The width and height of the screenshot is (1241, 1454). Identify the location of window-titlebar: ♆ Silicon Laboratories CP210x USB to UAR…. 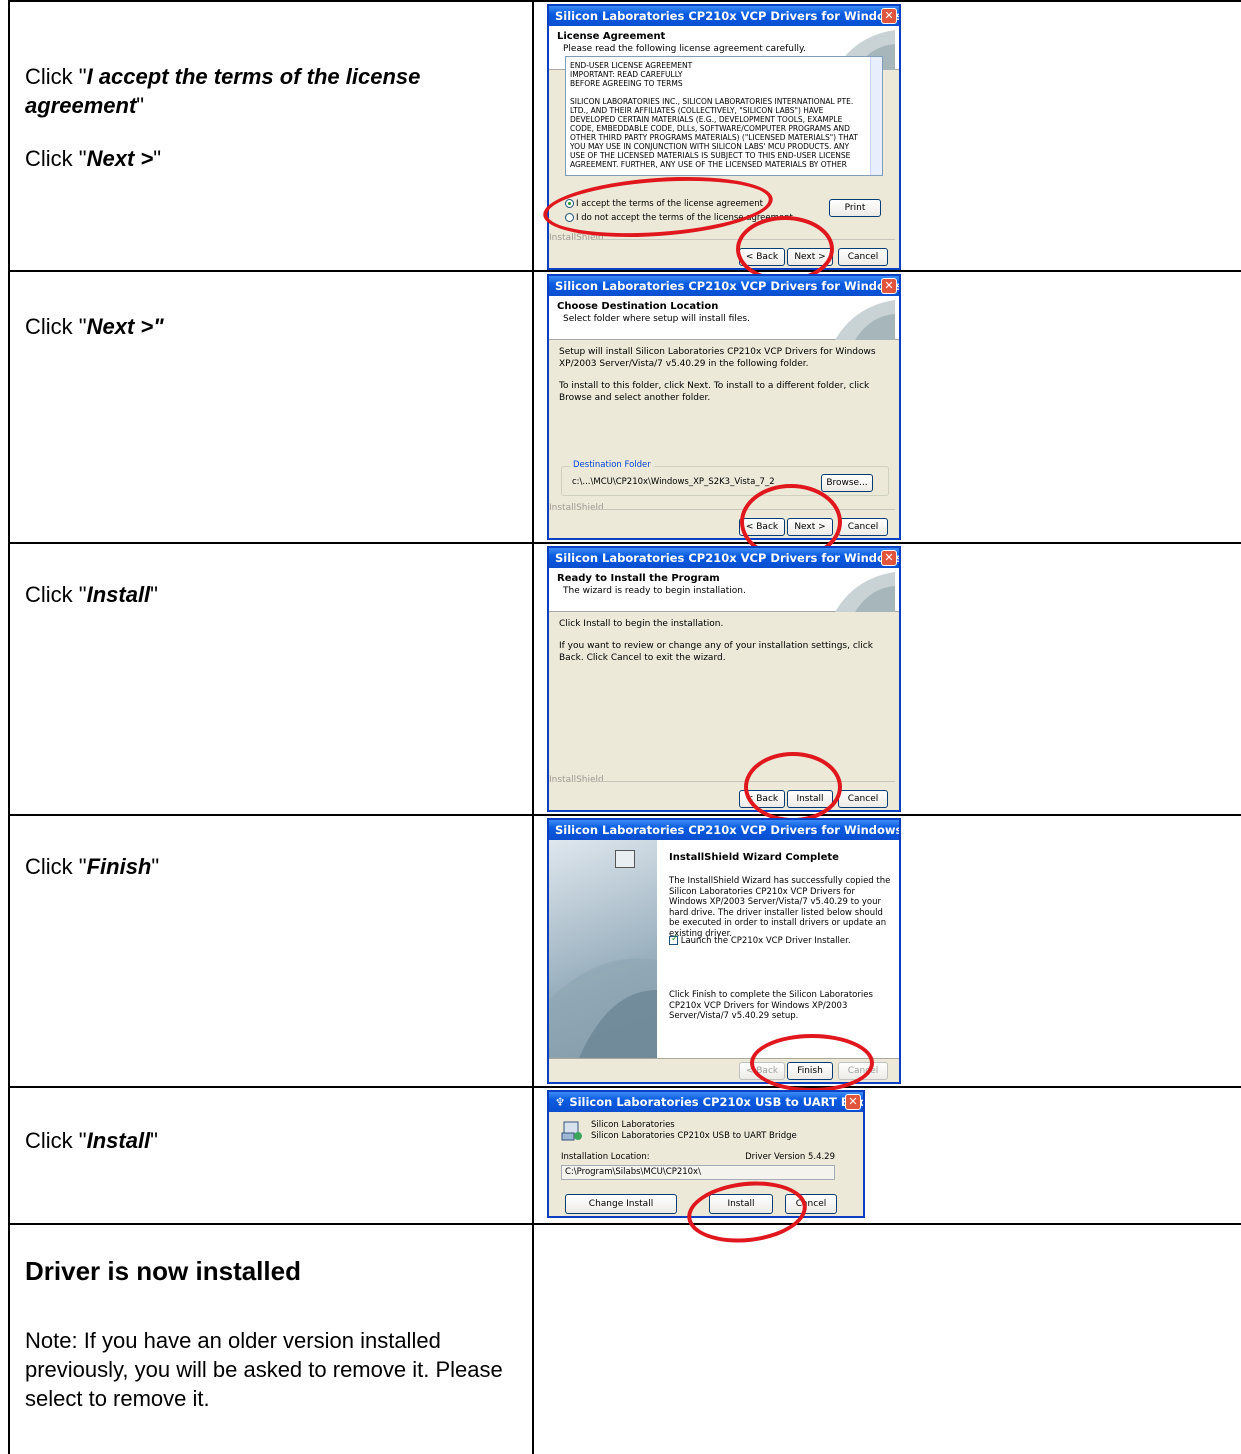
(706, 1102).